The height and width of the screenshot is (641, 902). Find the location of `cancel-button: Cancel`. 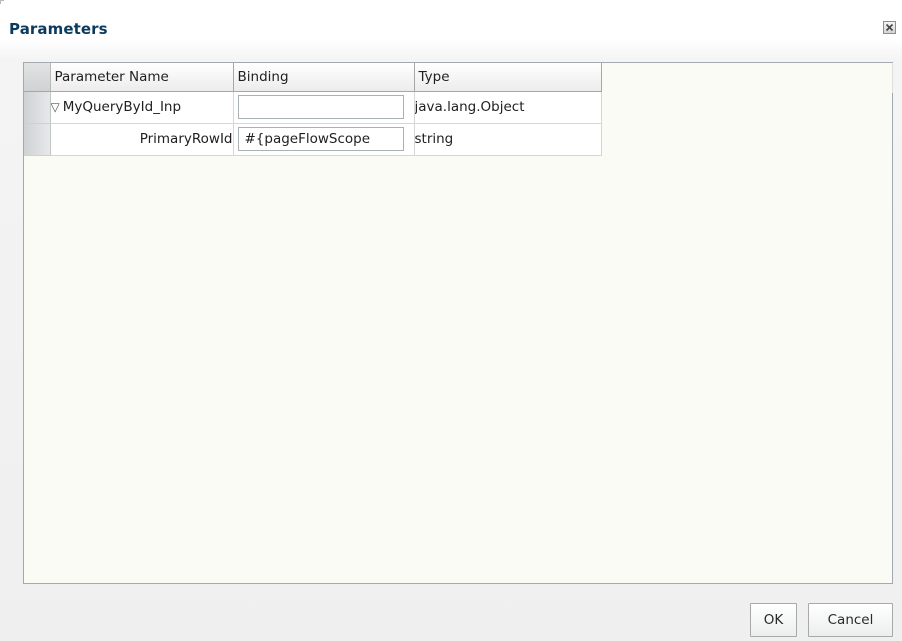

cancel-button: Cancel is located at coordinates (850, 620).